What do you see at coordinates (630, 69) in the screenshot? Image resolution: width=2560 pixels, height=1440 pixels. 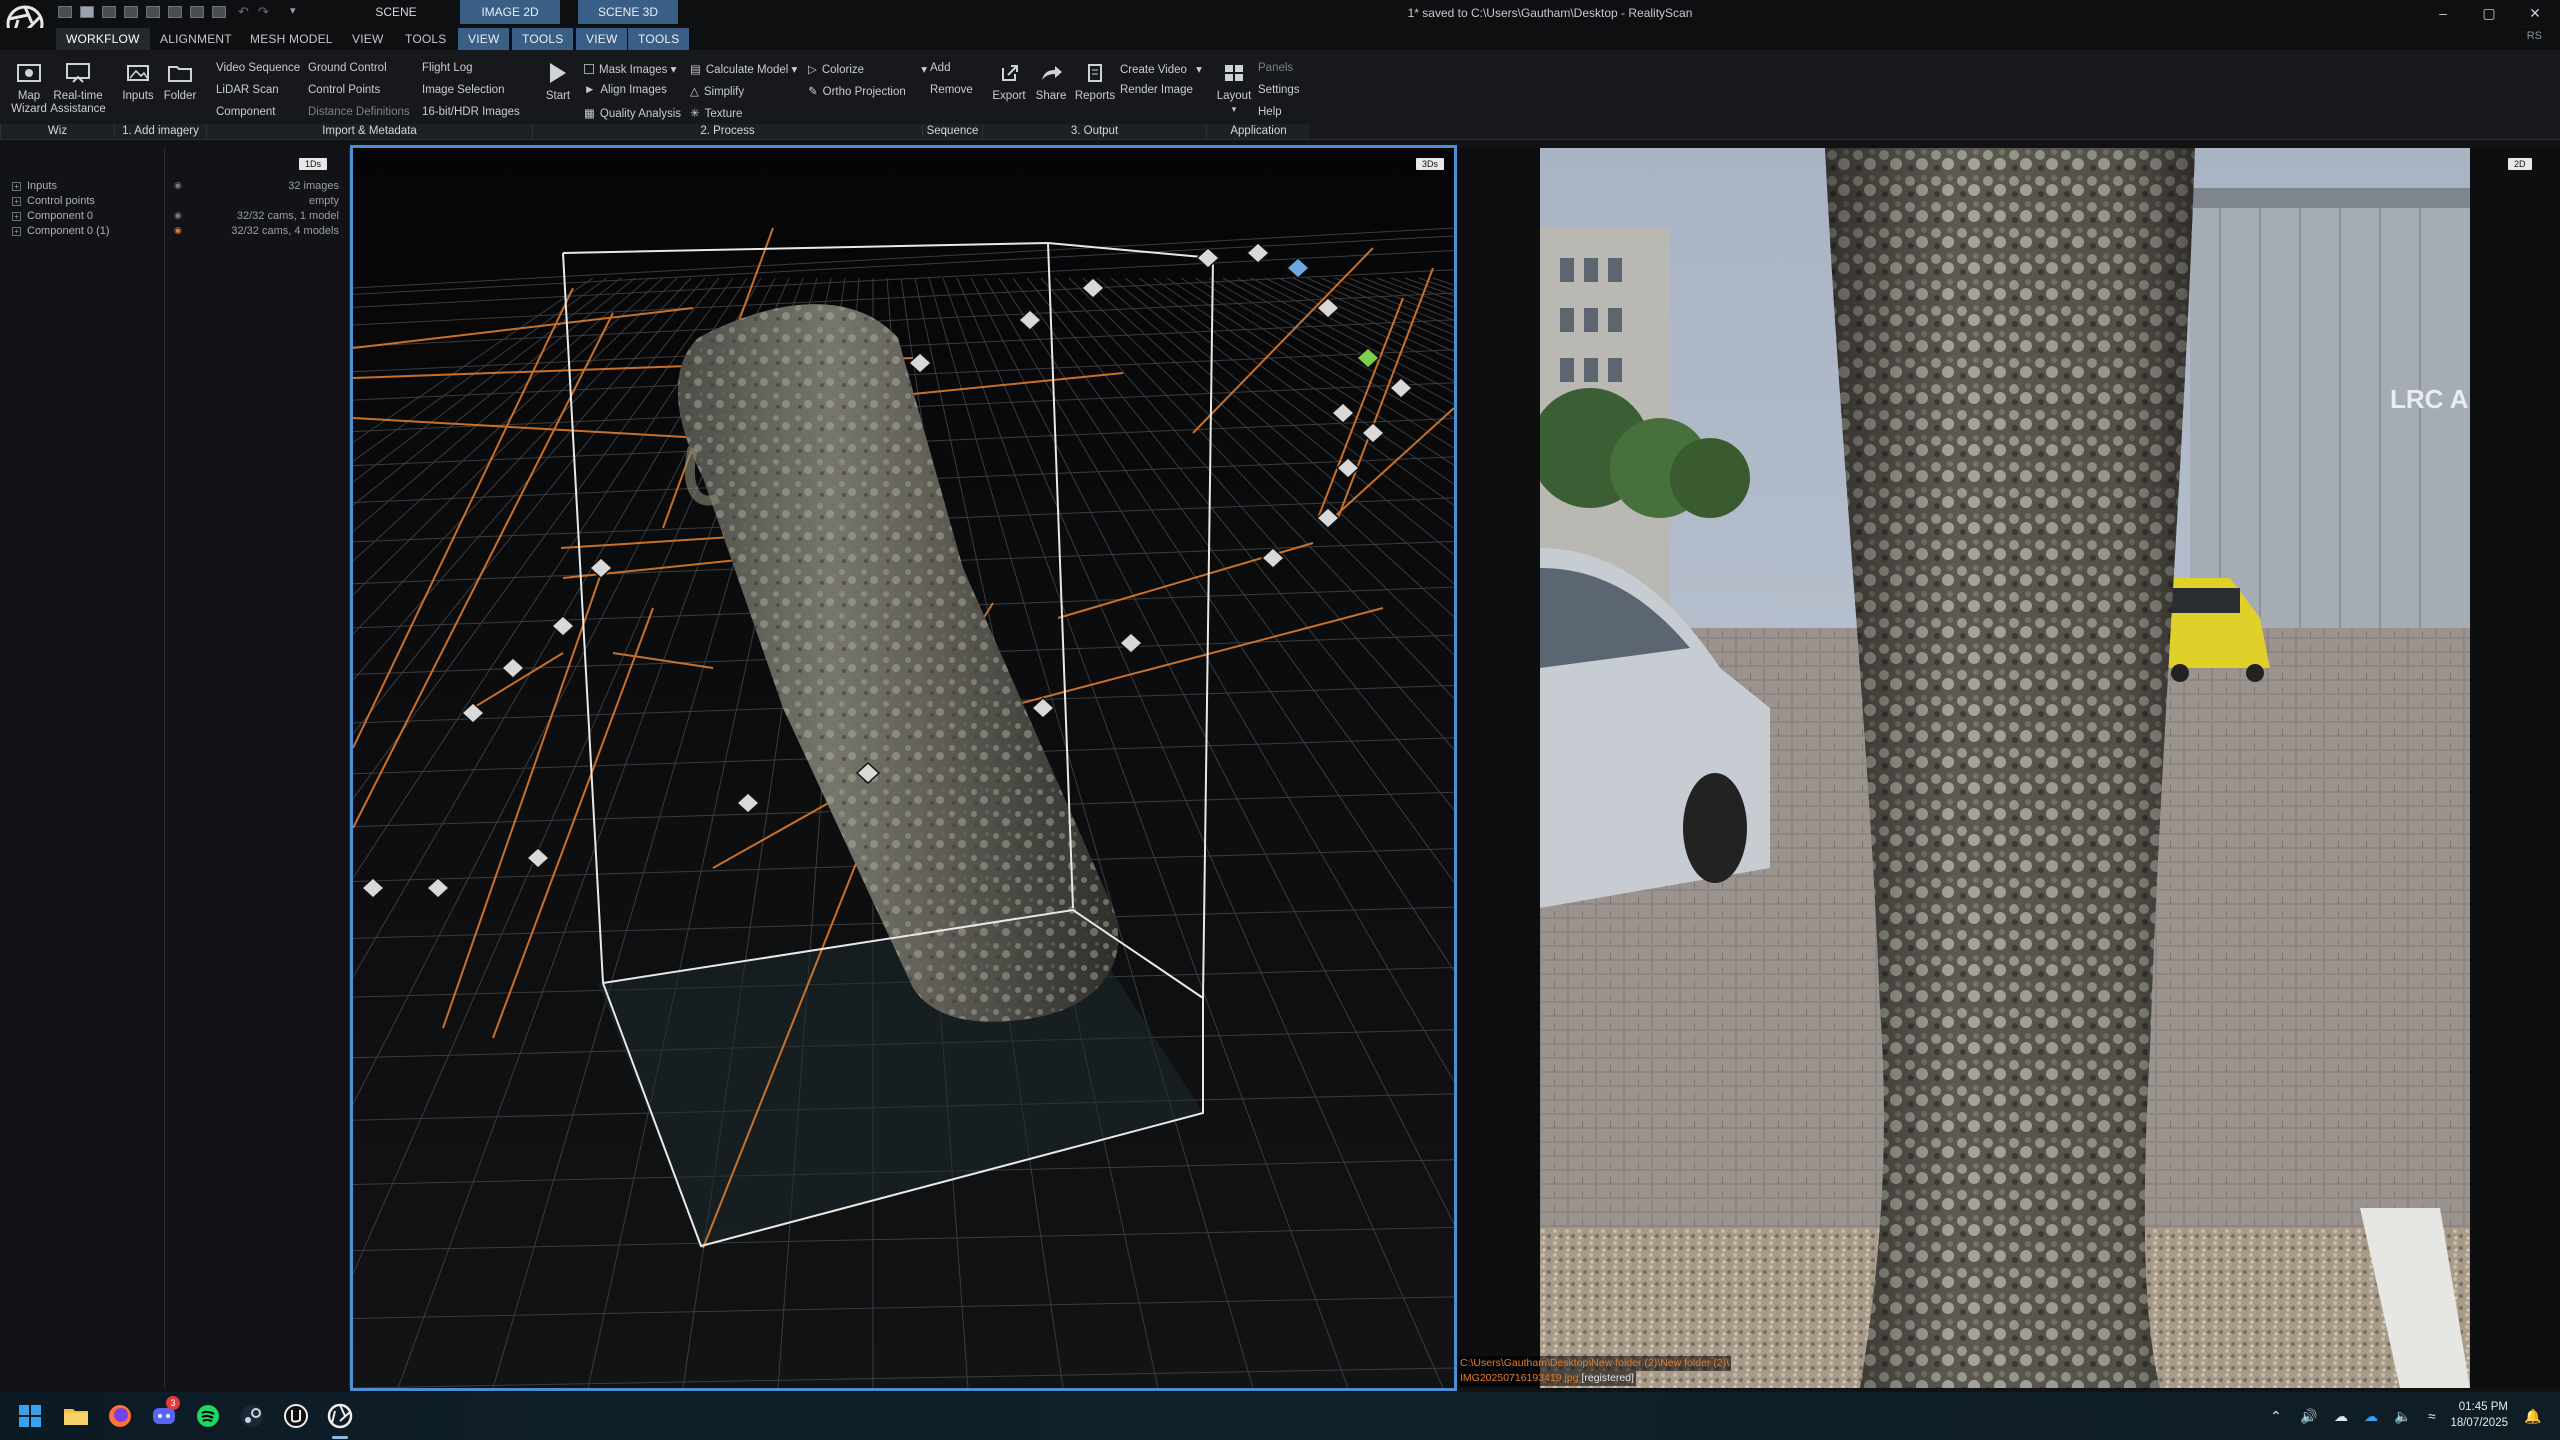 I see `mask-images-button: Mask Images ▾` at bounding box center [630, 69].